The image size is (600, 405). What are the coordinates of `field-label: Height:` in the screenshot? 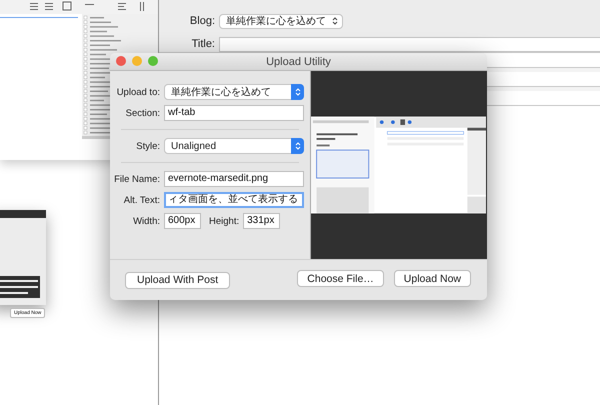 It's located at (224, 221).